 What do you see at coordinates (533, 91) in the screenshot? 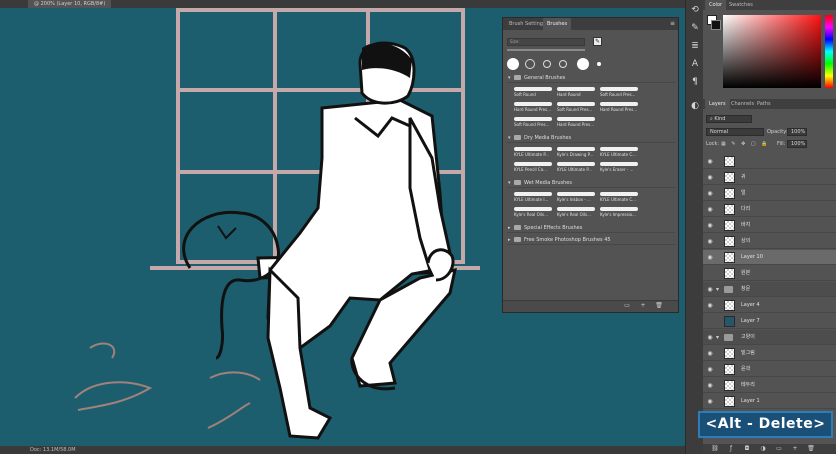
I see `brush-preset: Soft Round` at bounding box center [533, 91].